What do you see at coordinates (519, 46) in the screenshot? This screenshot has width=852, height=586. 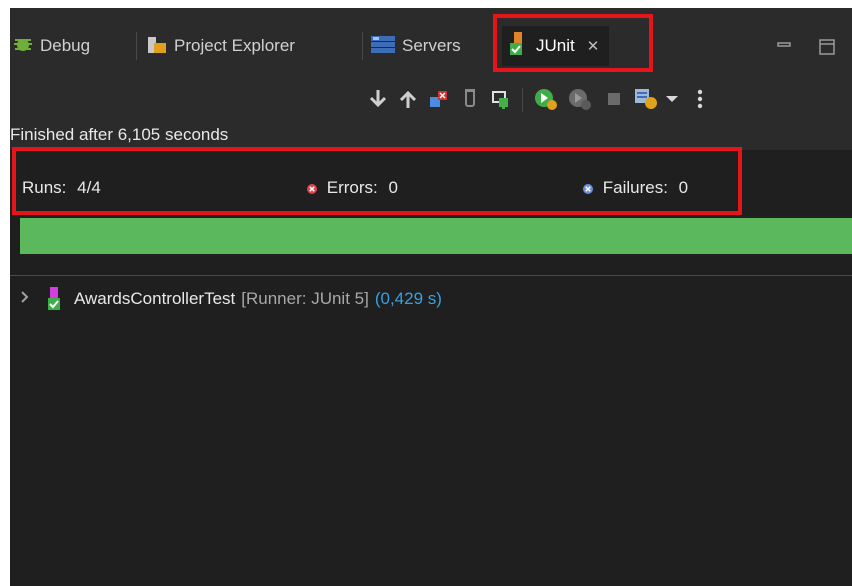 I see `junit-icon` at bounding box center [519, 46].